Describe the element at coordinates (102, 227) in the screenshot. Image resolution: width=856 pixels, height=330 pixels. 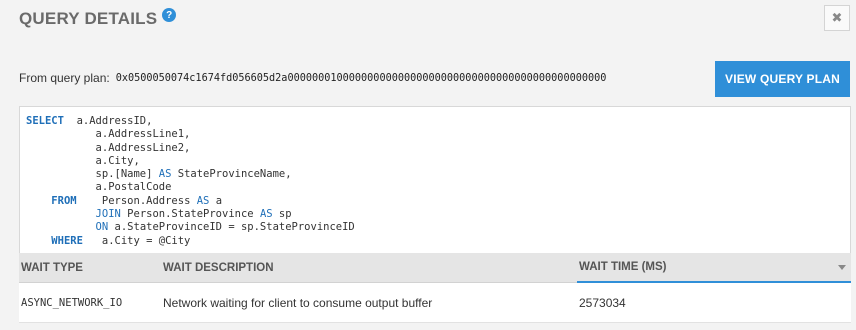
I see `sql-keyword: ON` at that location.